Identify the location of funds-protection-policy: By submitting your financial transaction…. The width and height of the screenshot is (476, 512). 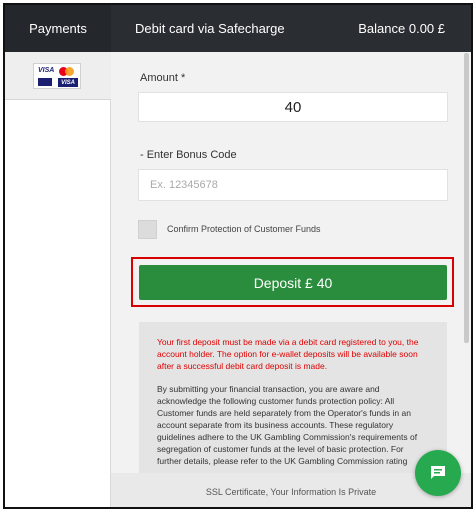
(287, 425).